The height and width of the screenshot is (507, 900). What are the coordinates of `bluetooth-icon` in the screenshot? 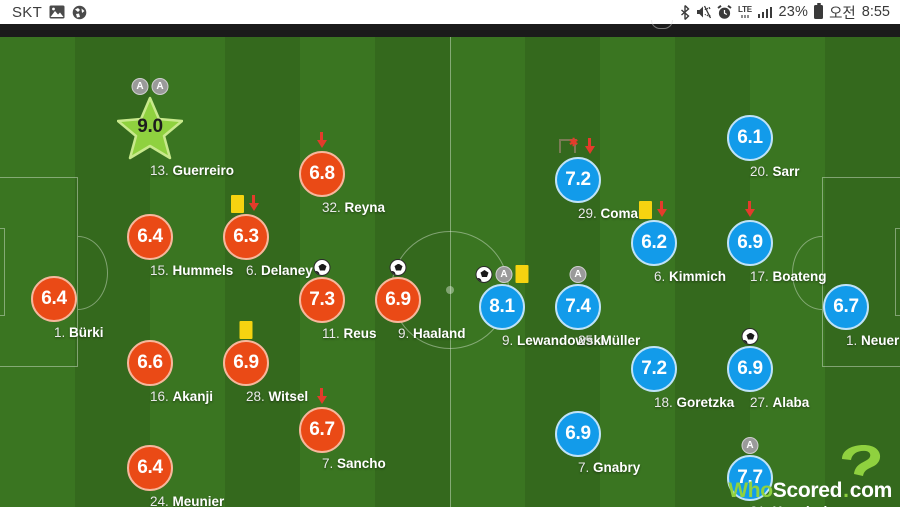 It's located at (685, 12).